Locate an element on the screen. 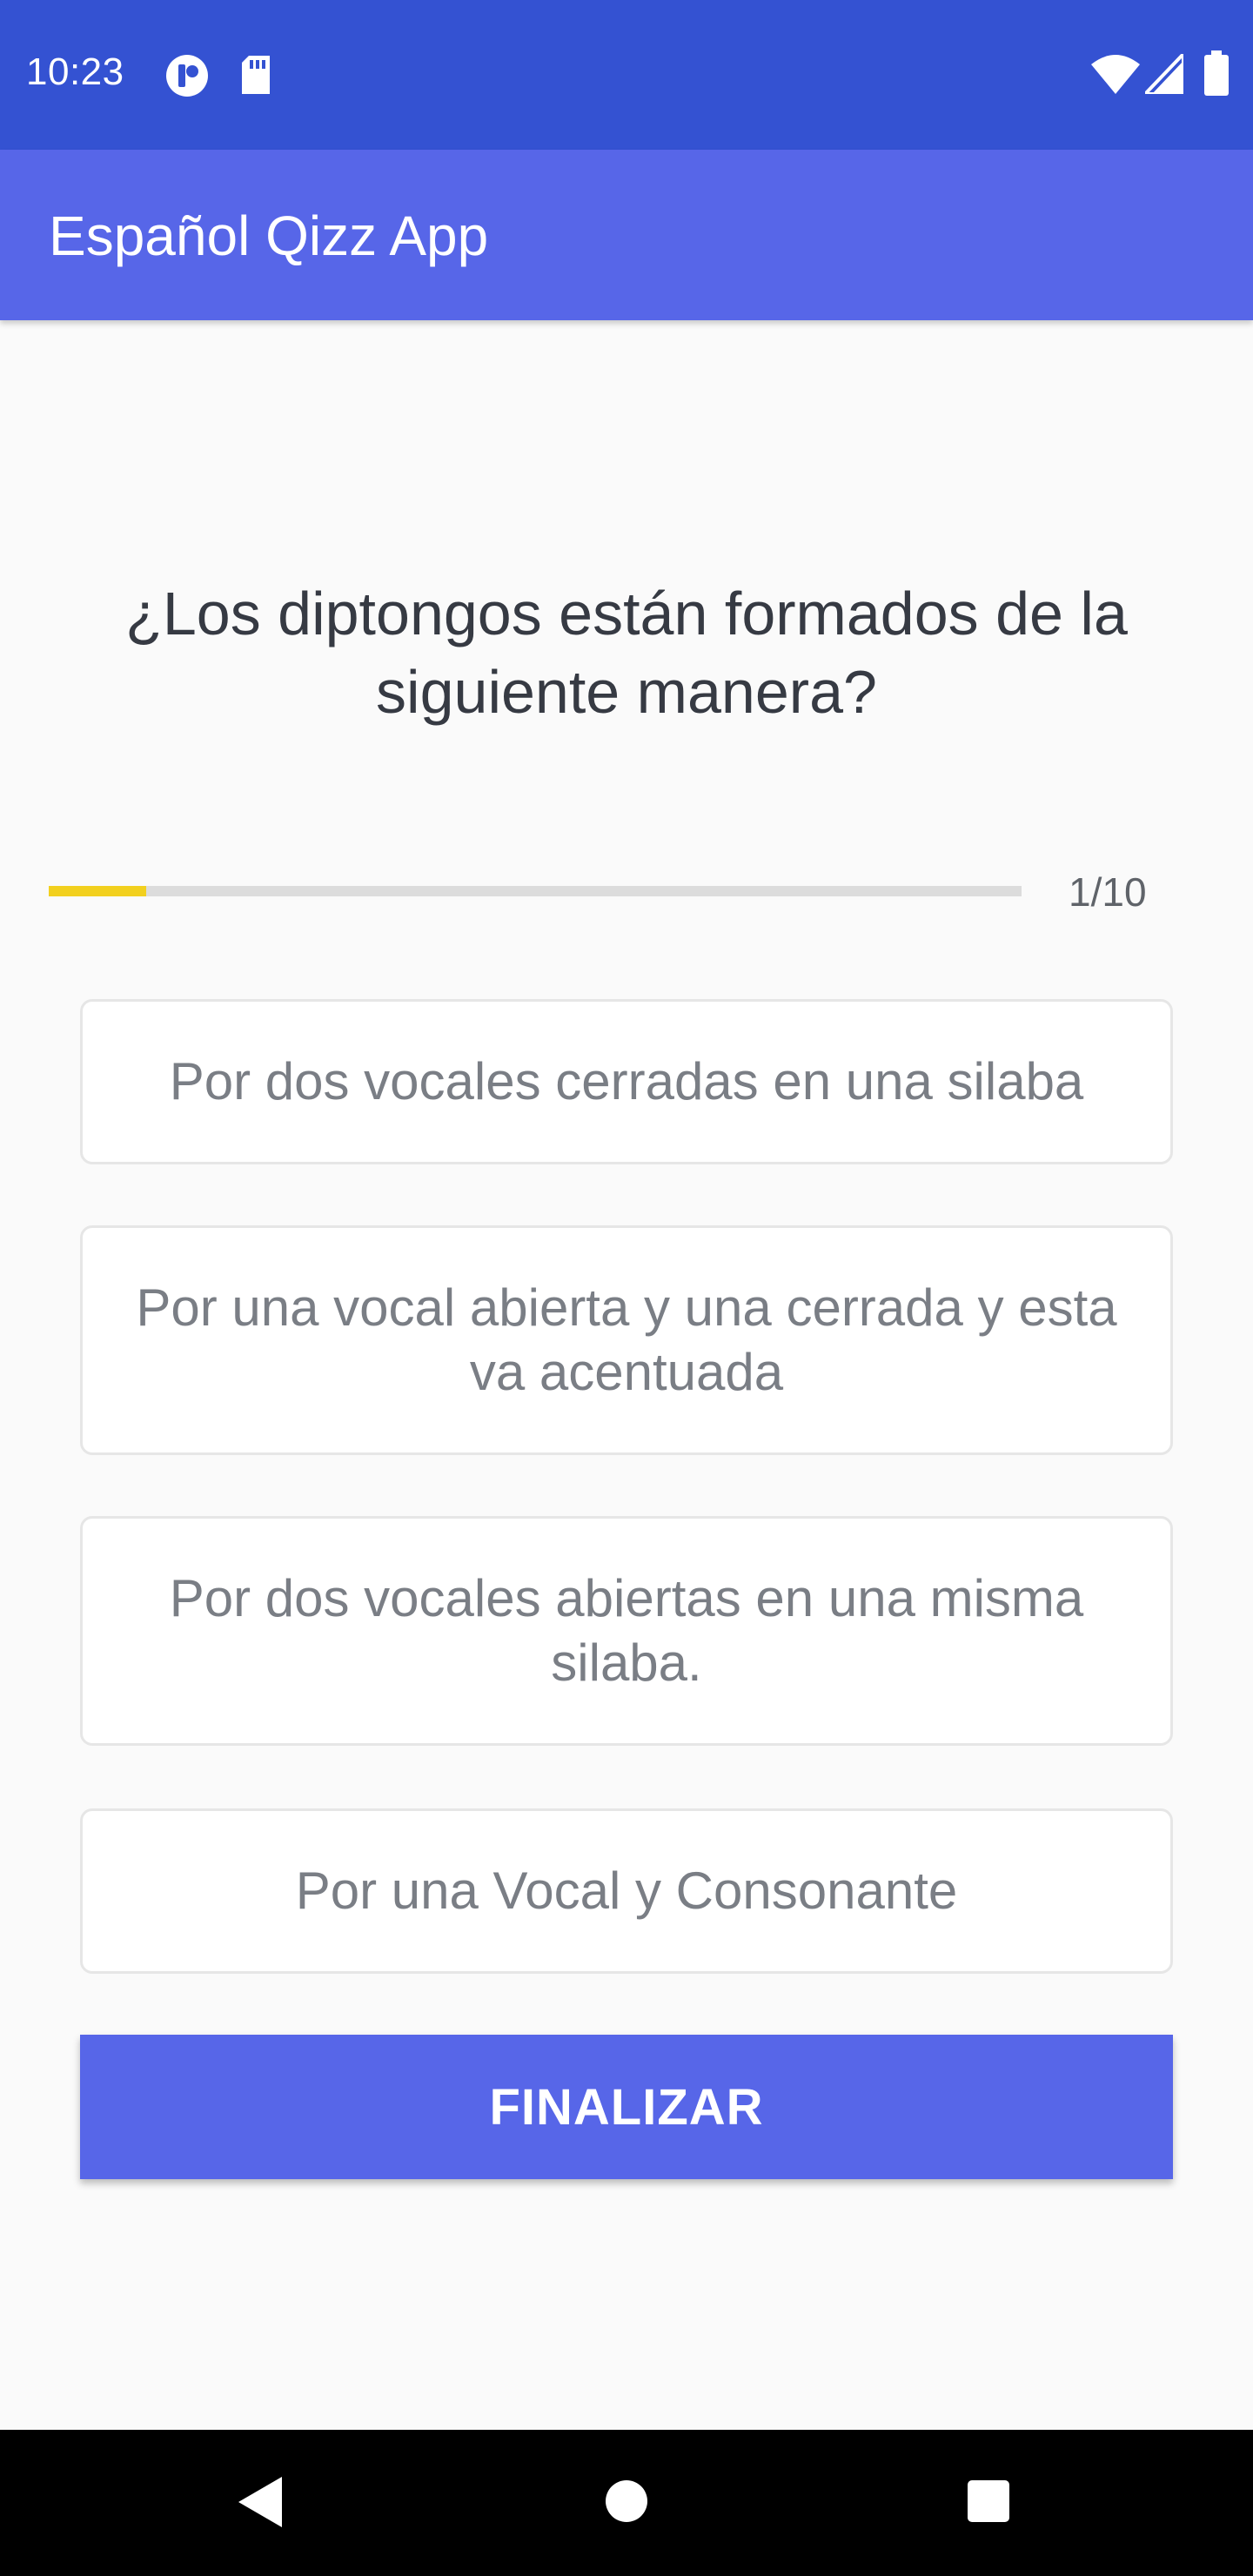  navigation-bar is located at coordinates (626, 2503).